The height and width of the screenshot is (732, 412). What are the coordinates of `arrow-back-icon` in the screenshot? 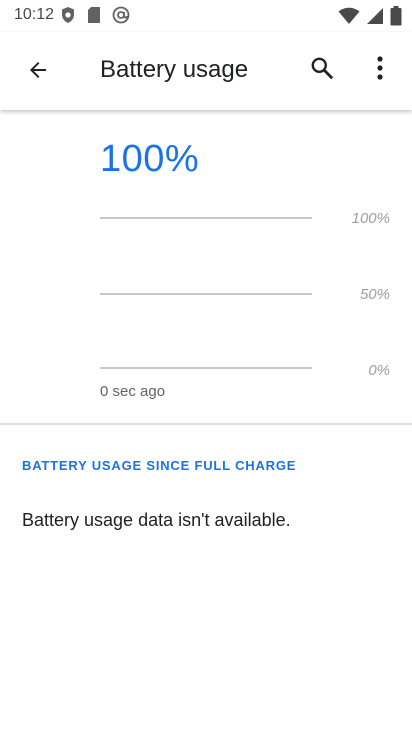 It's located at (38, 72).